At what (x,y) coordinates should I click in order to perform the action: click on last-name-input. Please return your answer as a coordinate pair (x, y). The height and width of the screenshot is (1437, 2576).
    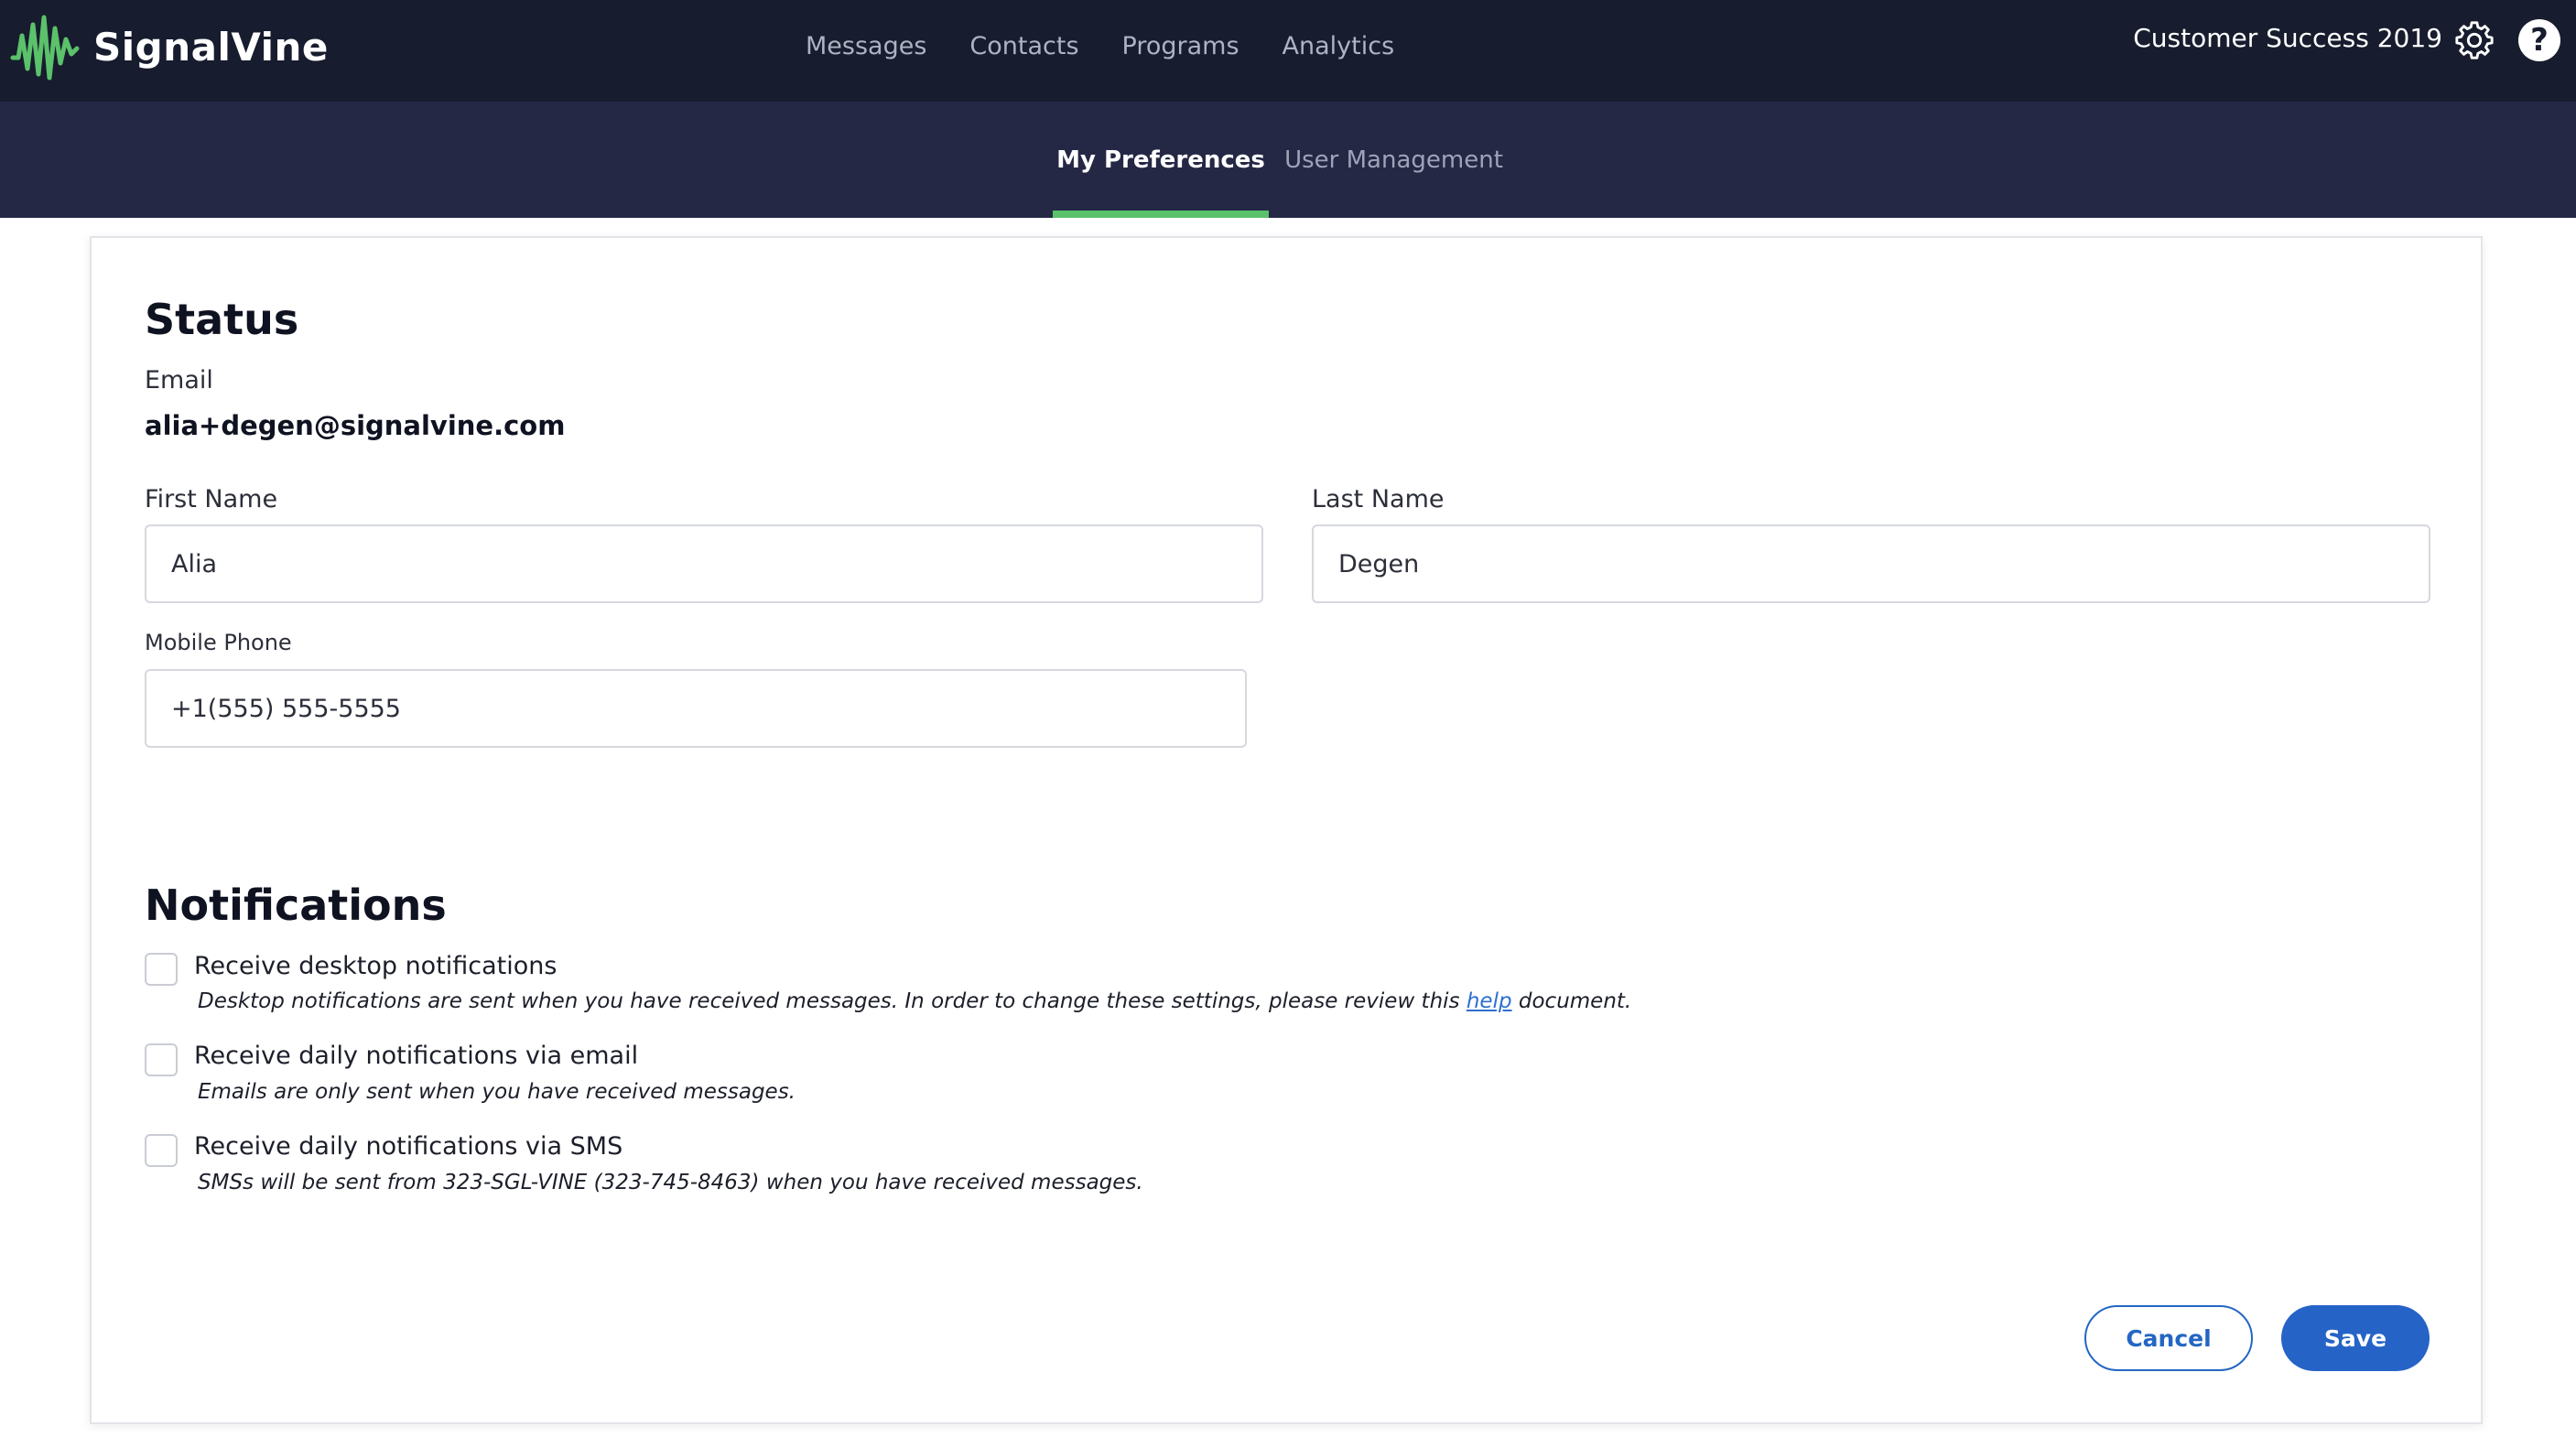
    Looking at the image, I should click on (1871, 563).